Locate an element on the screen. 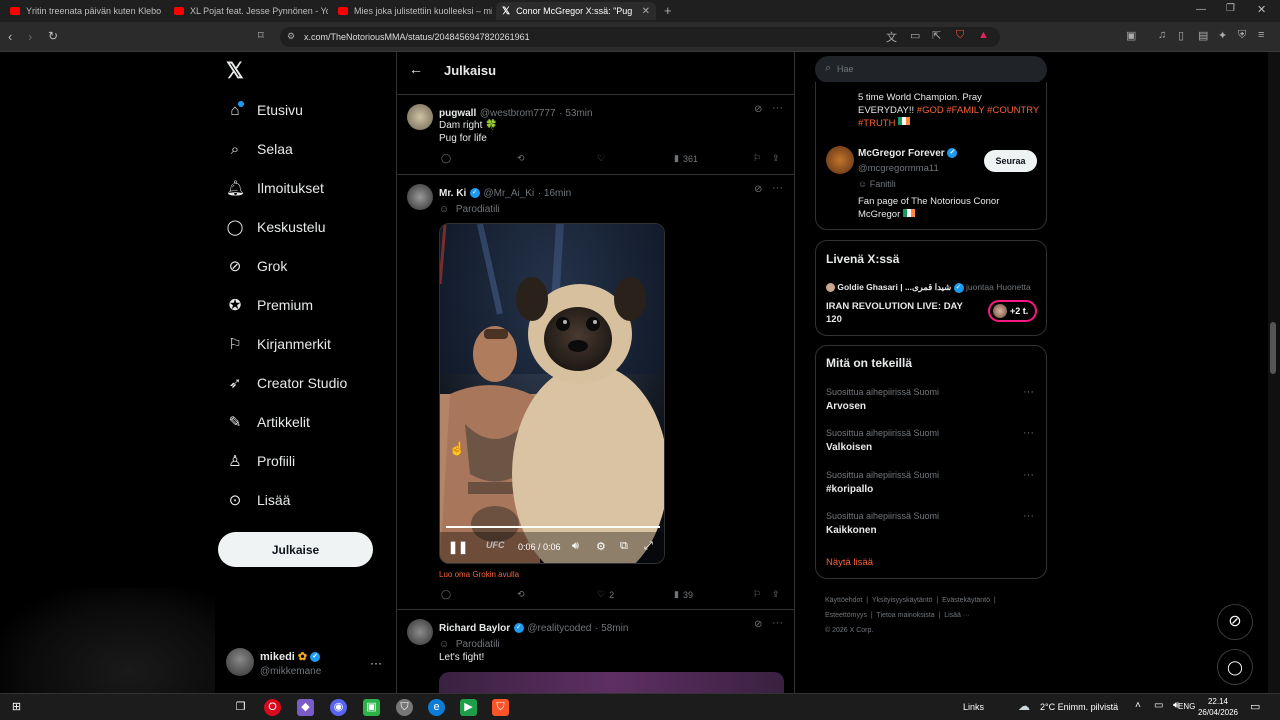  brave-rewards-icon: ▲ is located at coordinates (983, 35).